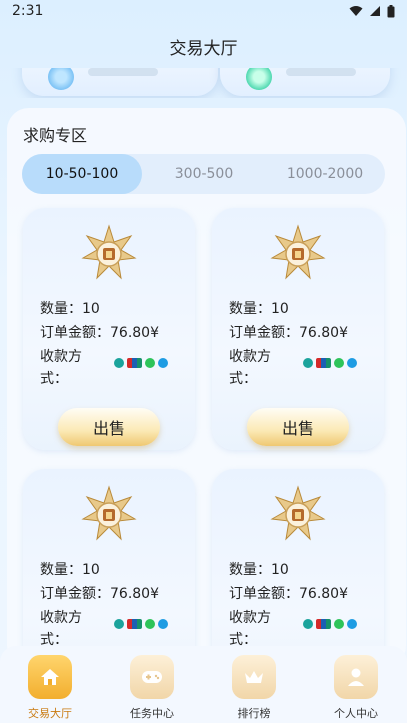 This screenshot has height=723, width=407. What do you see at coordinates (254, 713) in the screenshot?
I see `nav-label: 排行榜` at bounding box center [254, 713].